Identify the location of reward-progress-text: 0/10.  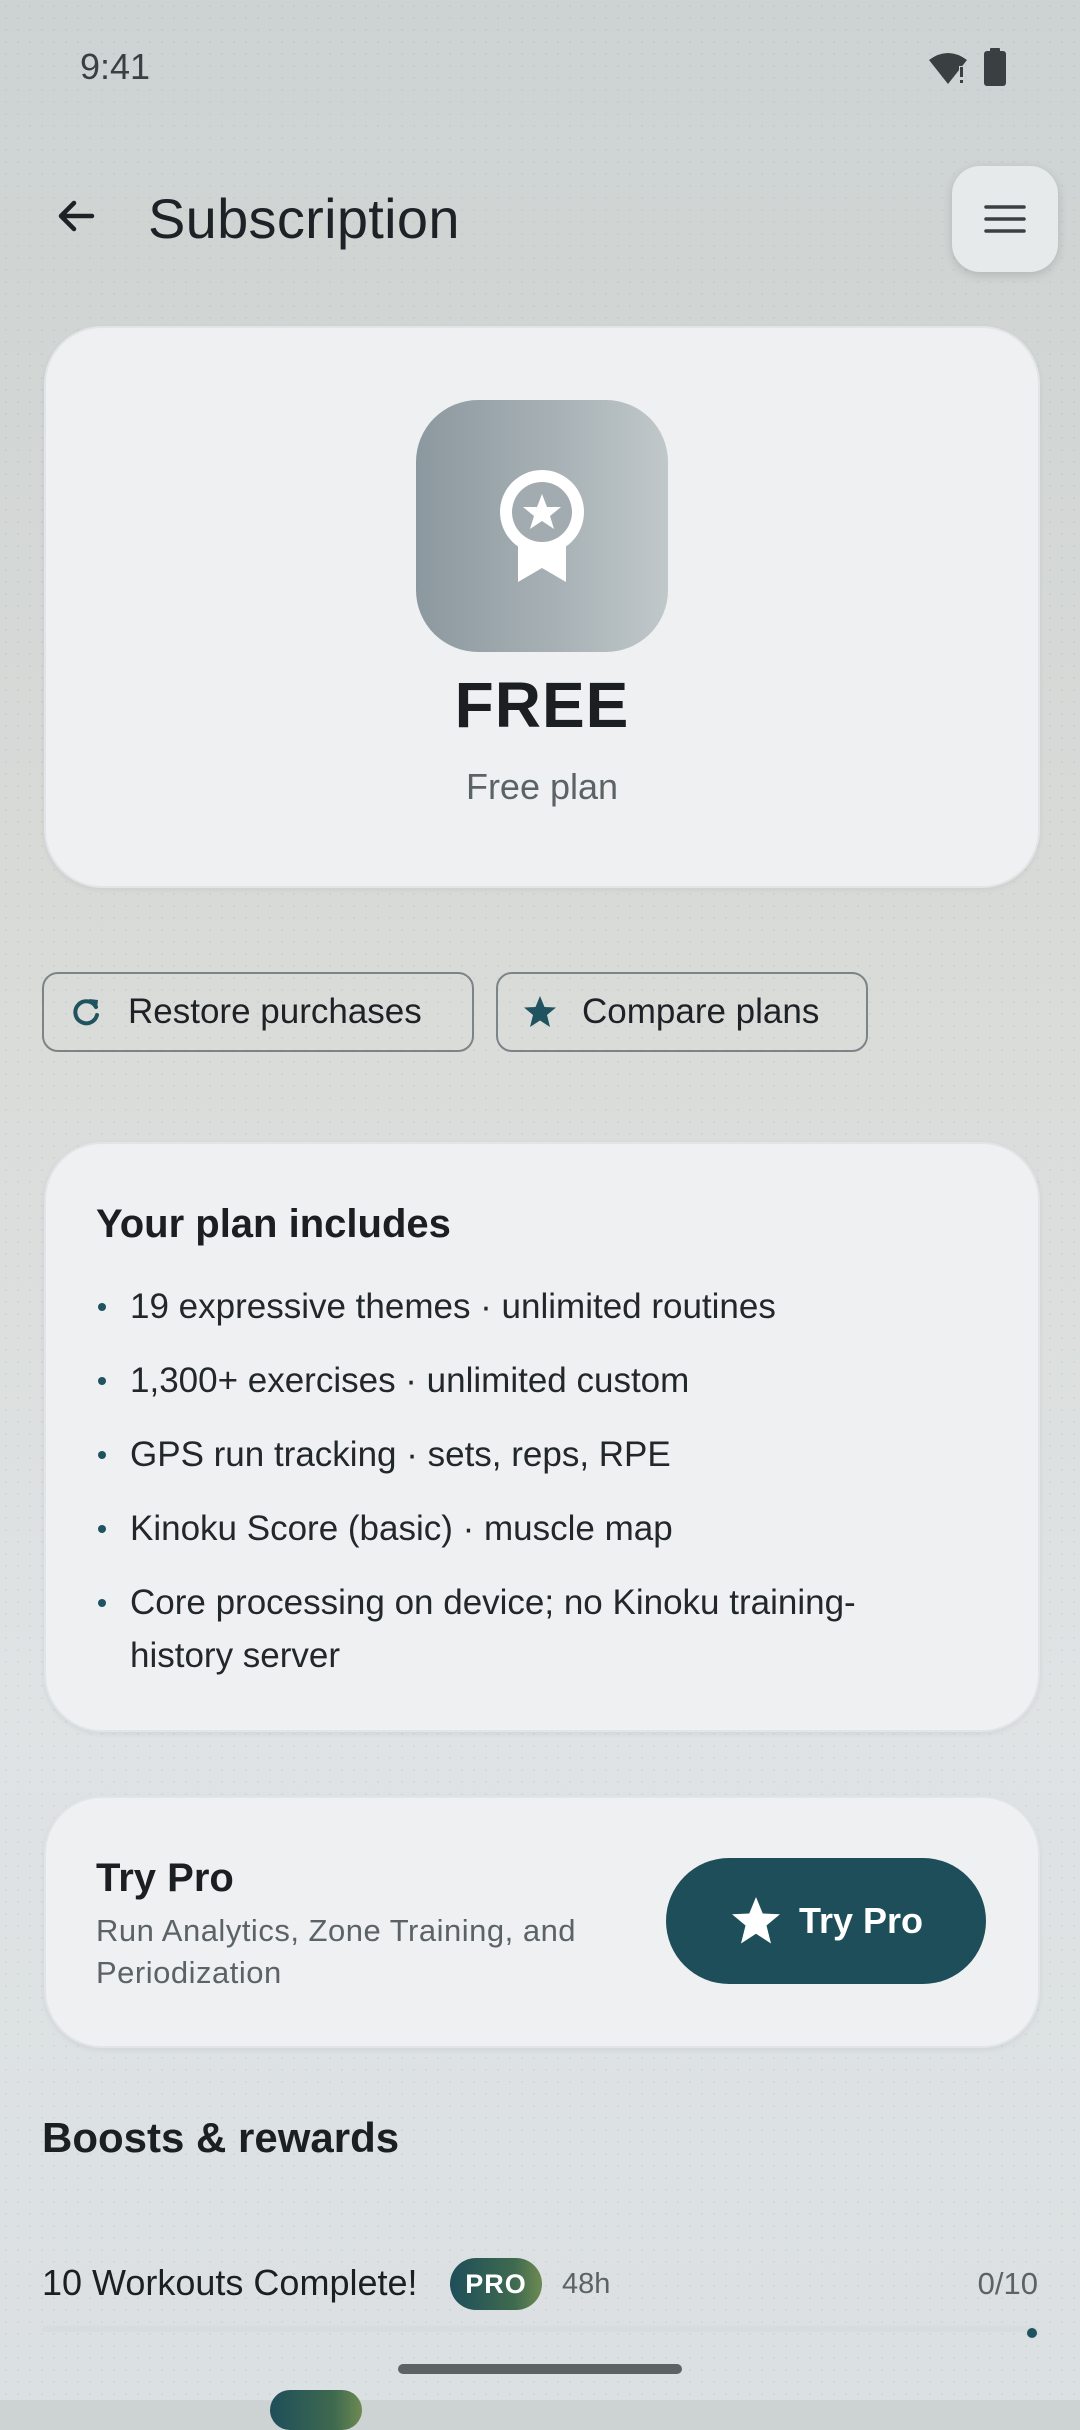
(1007, 2283).